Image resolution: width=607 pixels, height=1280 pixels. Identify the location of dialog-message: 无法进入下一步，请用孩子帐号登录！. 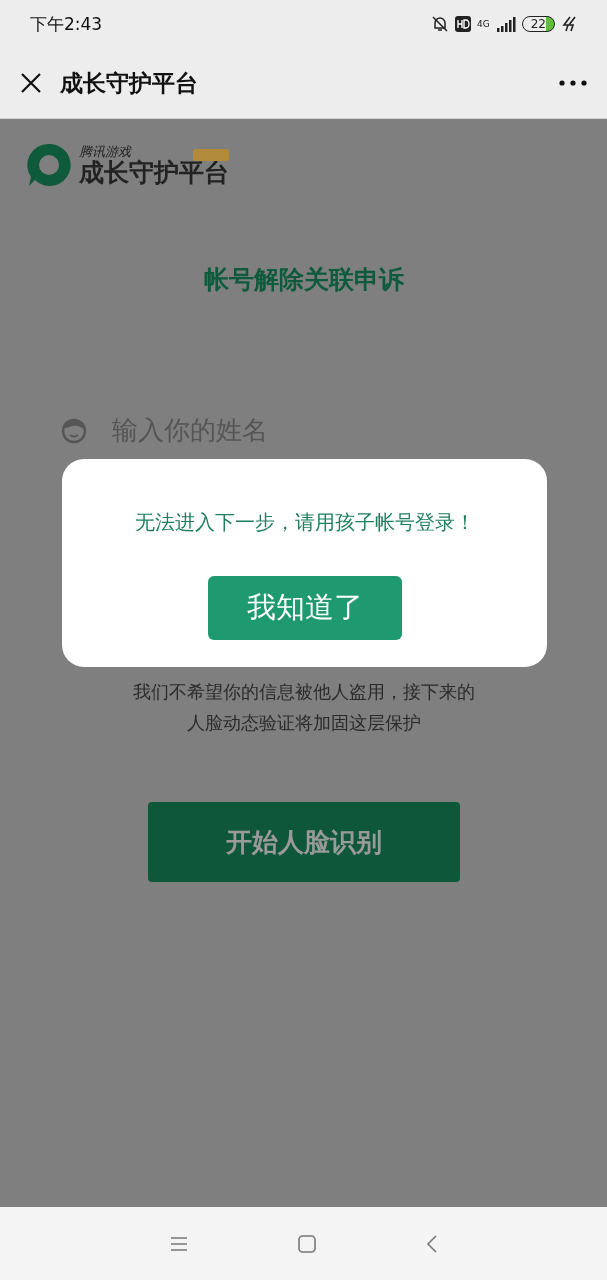
(304, 522).